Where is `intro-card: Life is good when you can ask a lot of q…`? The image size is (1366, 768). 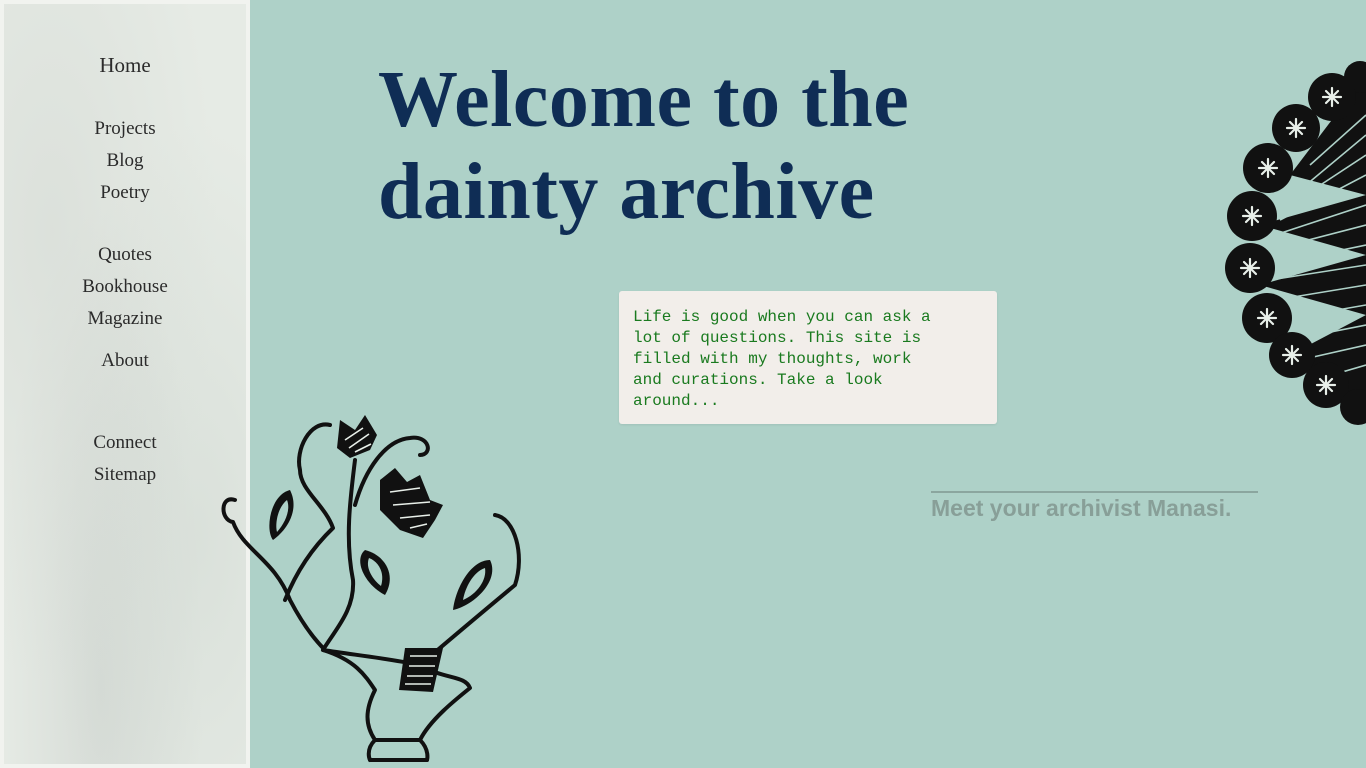
intro-card: Life is good when you can ask a lot of q… is located at coordinates (808, 357).